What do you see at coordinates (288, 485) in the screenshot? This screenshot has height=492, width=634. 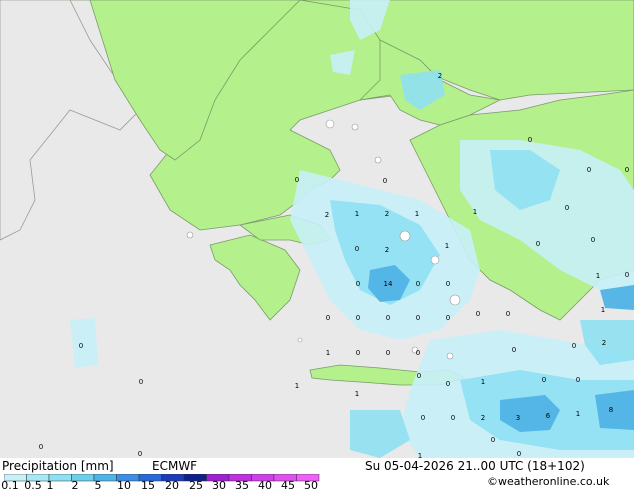 I see `legend-label: 45` at bounding box center [288, 485].